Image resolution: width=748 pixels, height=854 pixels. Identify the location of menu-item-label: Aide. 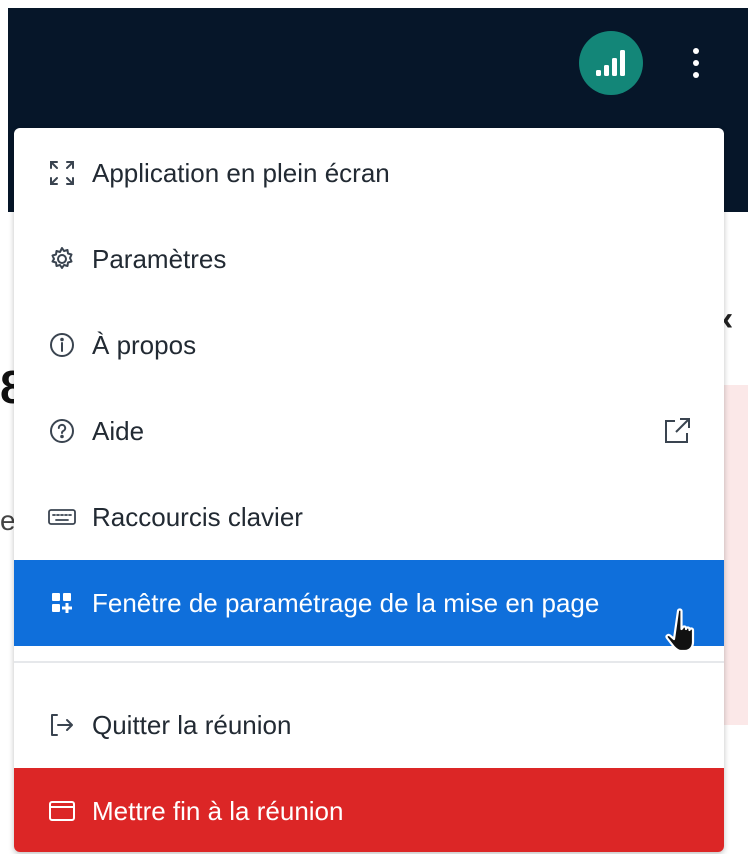
(118, 430).